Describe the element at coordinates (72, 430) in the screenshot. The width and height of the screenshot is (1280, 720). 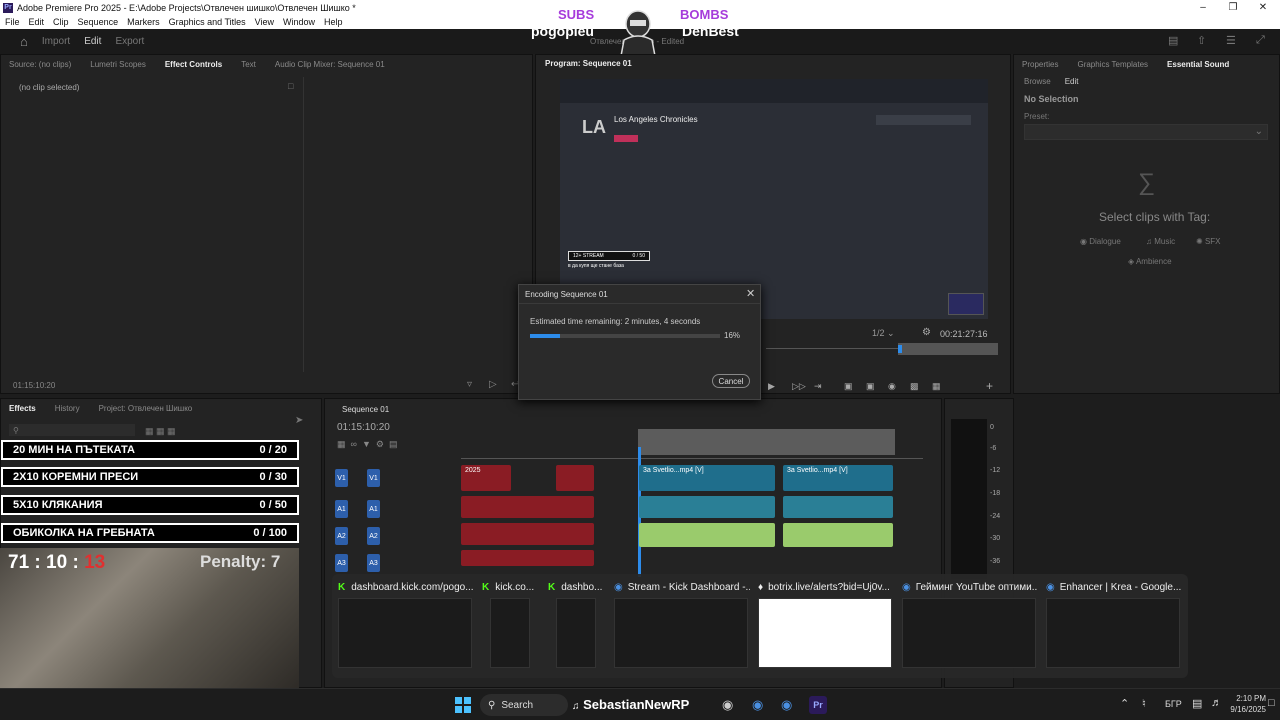
I see `effects-search-input: ⚲` at that location.